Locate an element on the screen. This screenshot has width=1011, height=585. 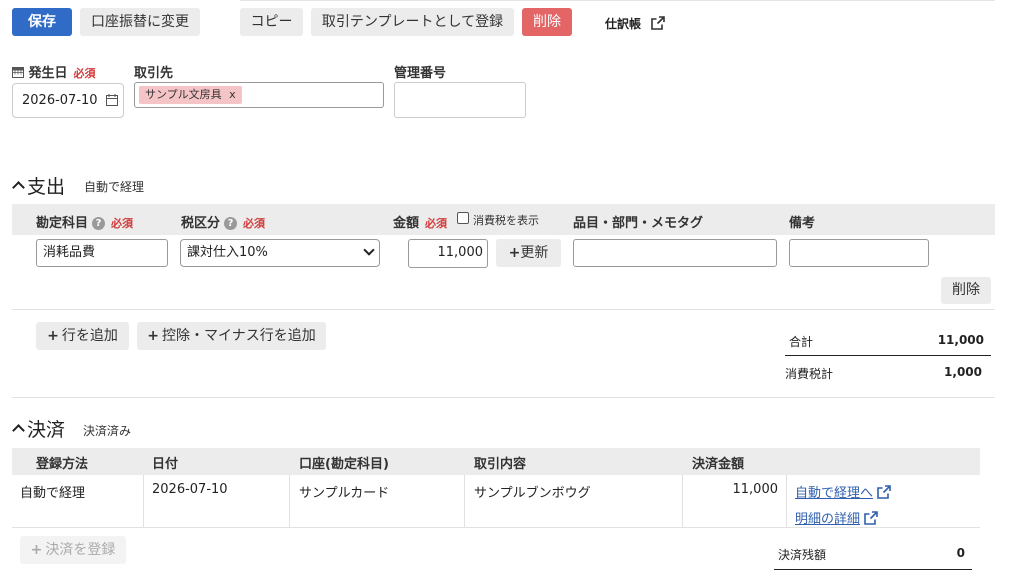
expense-title: 支出 is located at coordinates (46, 187).